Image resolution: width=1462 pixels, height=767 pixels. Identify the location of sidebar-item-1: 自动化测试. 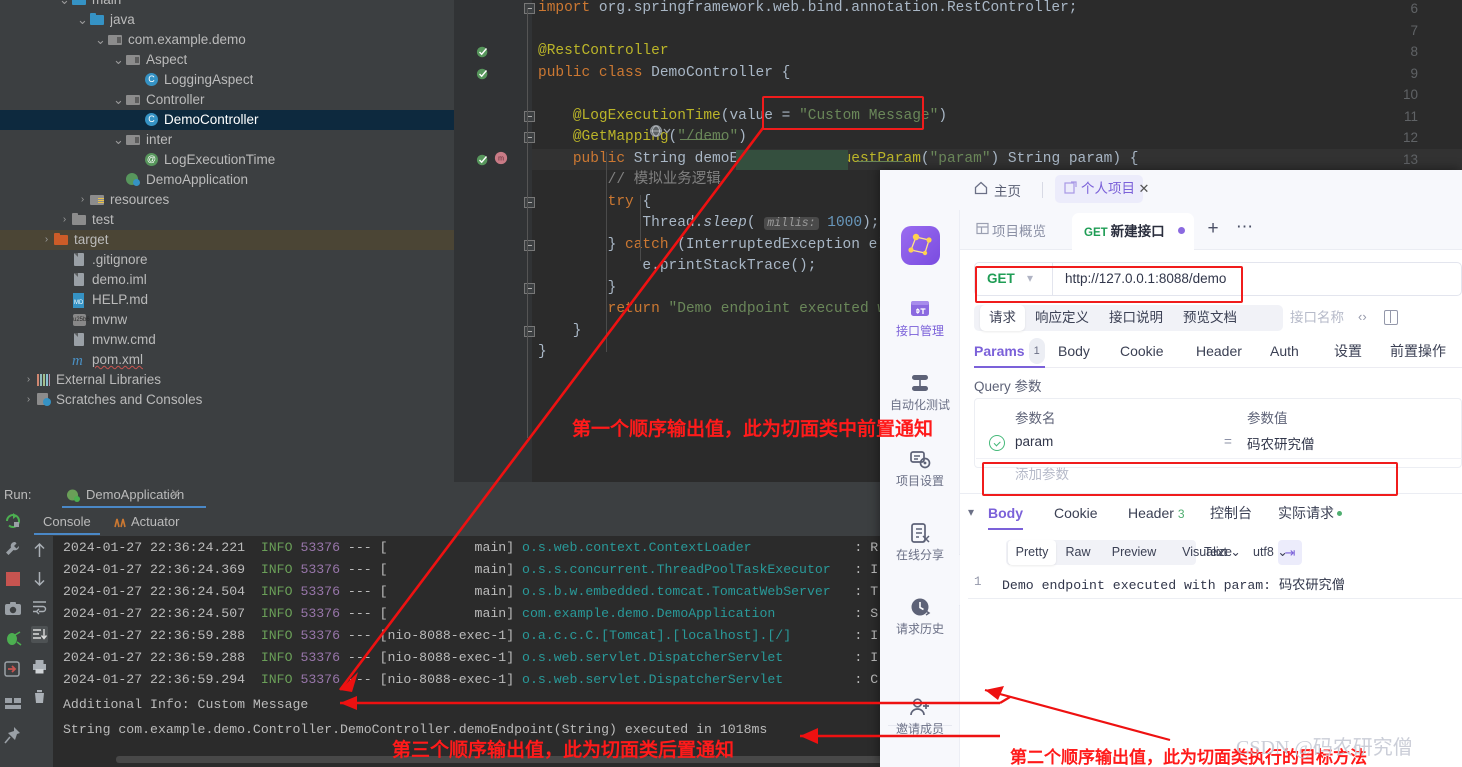
(920, 392).